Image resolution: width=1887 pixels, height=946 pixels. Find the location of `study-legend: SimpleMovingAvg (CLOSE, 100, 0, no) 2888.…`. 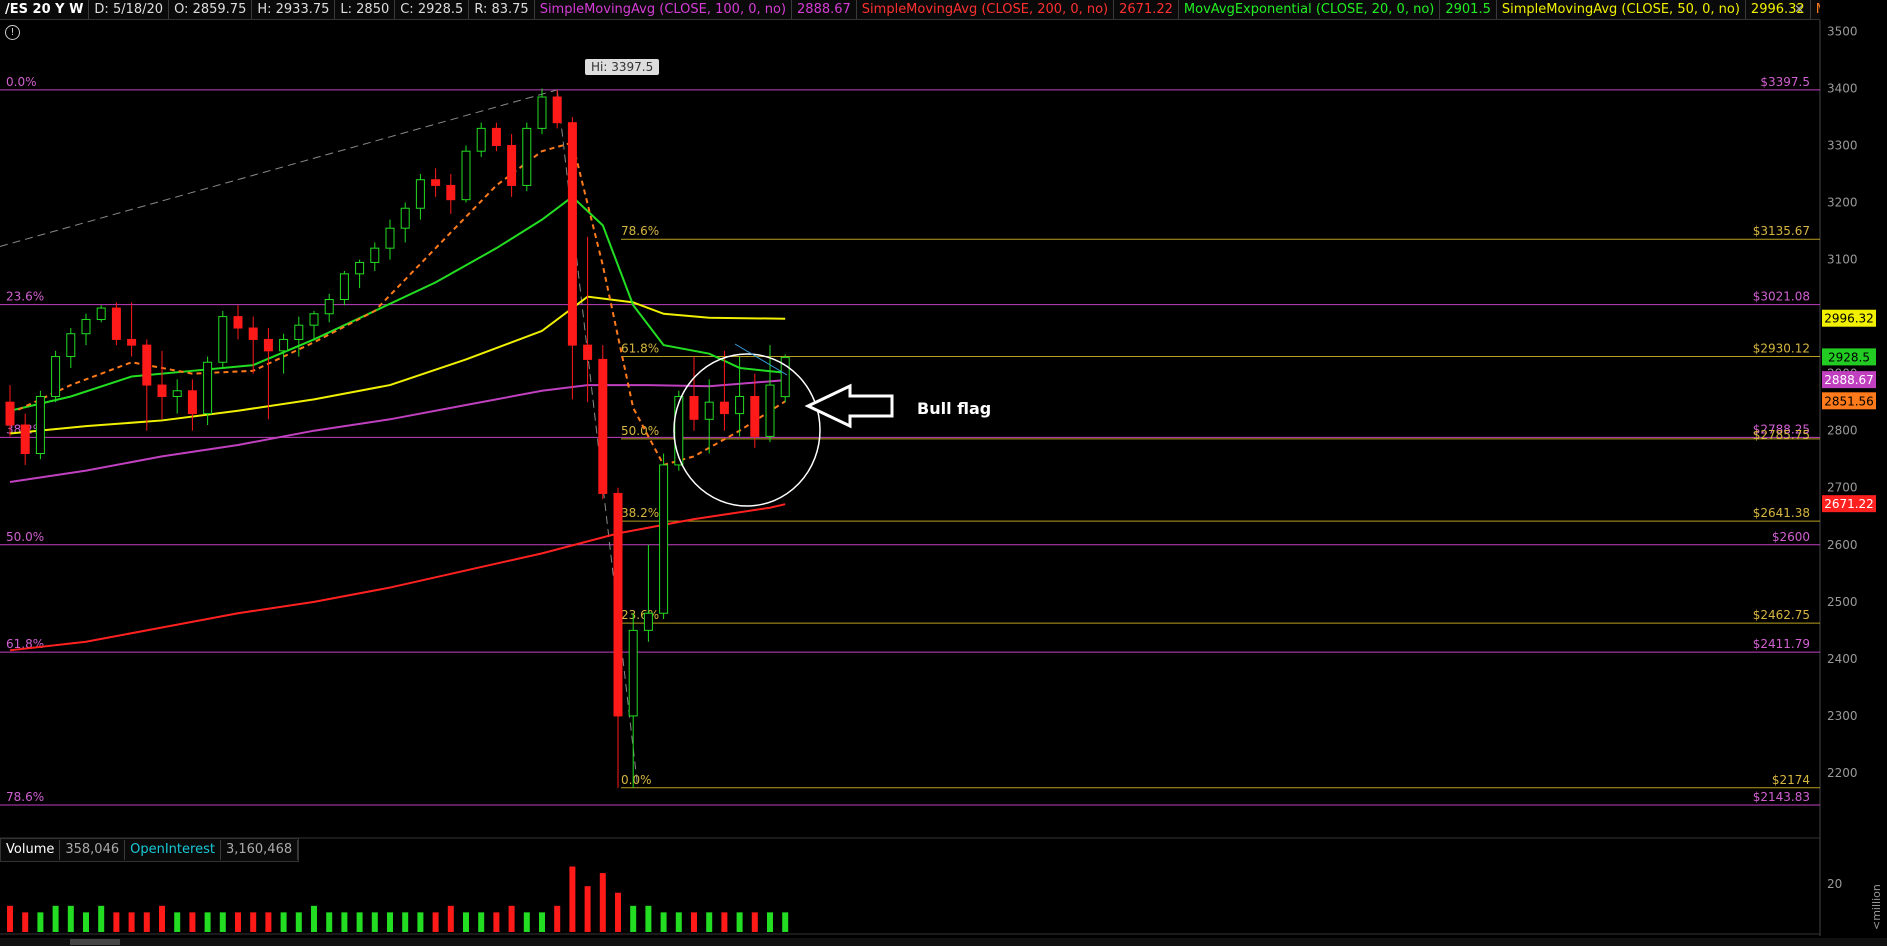

study-legend: SimpleMovingAvg (CLOSE, 100, 0, no) 2888.… is located at coordinates (1177, 9).